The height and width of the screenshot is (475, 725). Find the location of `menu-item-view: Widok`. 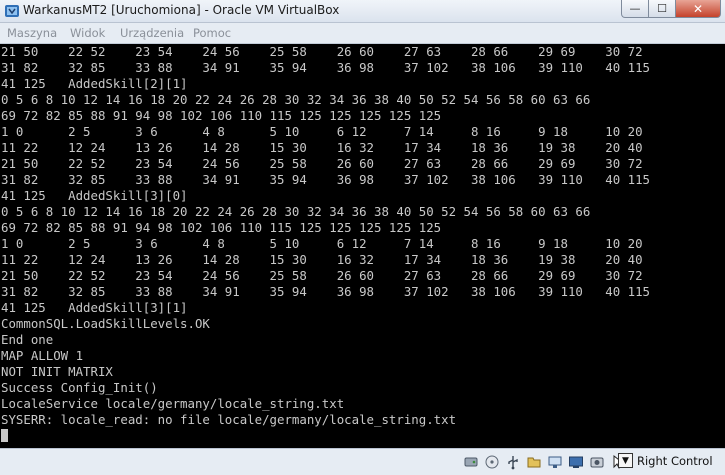

menu-item-view: Widok is located at coordinates (87, 33).